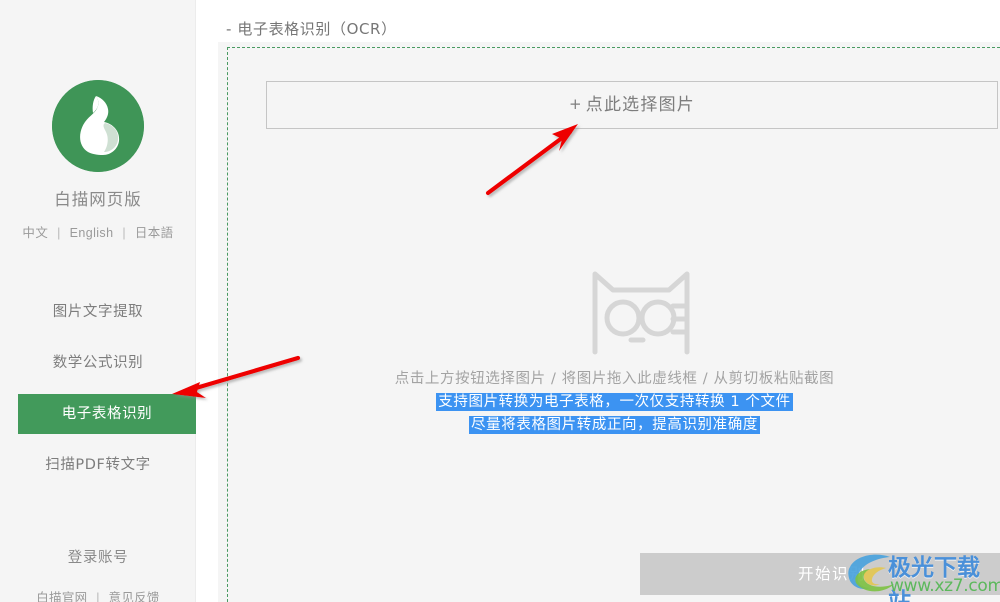 The width and height of the screenshot is (1000, 602). Describe the element at coordinates (98, 199) in the screenshot. I see `brand-name: 白描网页版` at that location.